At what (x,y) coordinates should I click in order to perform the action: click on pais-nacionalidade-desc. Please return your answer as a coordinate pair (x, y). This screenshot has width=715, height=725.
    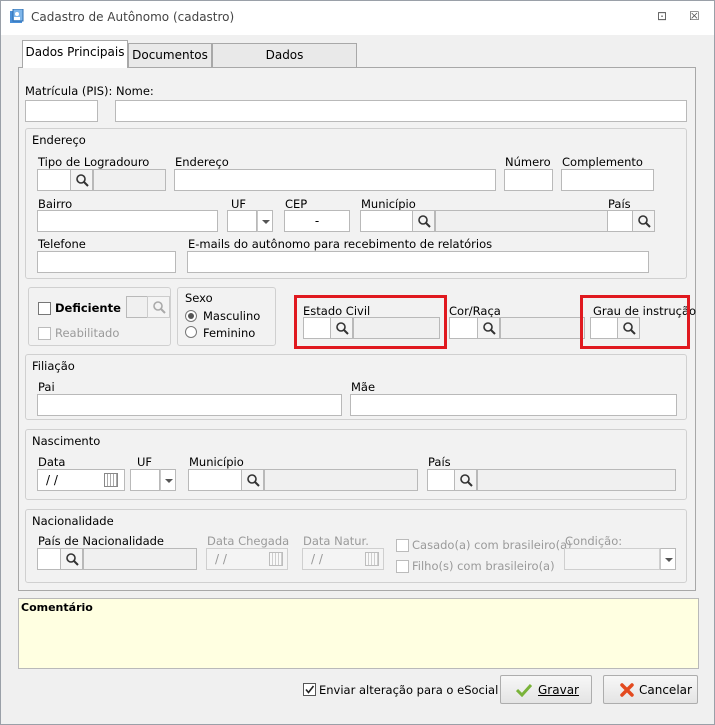
    Looking at the image, I should click on (140, 559).